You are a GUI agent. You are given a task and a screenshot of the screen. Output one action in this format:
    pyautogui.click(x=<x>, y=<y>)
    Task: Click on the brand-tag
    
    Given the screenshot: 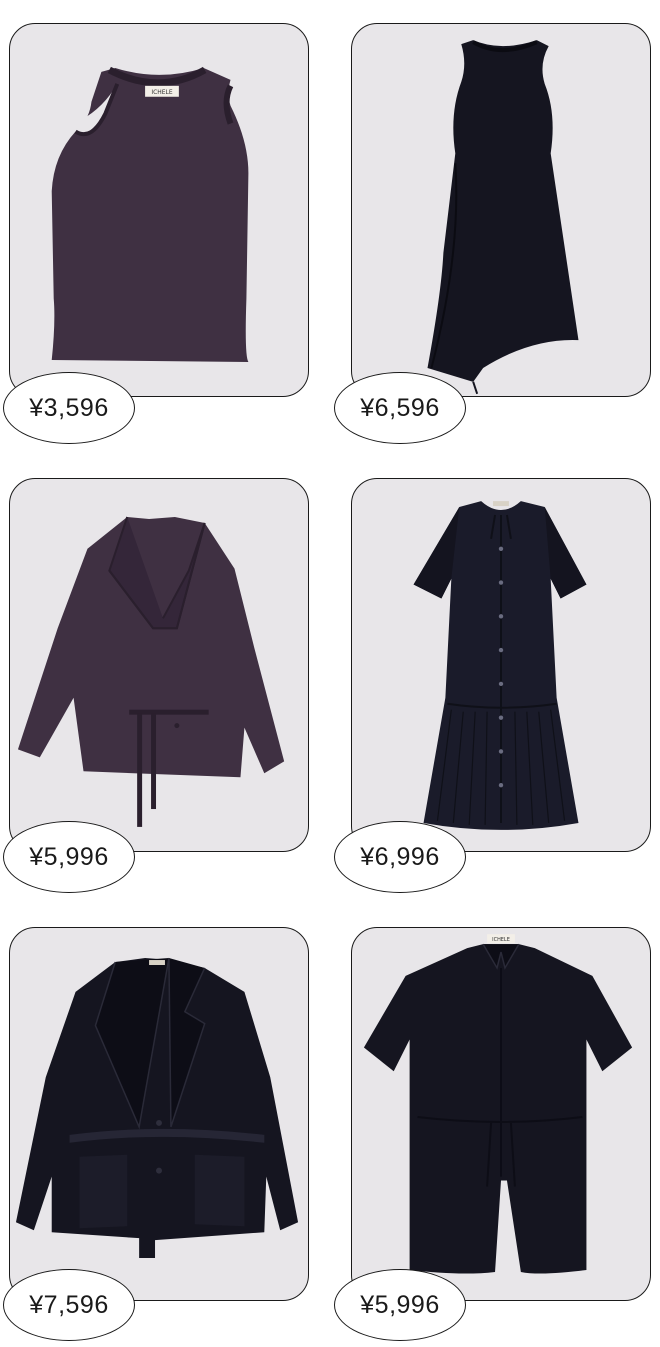 What is the action you would take?
    pyautogui.click(x=157, y=962)
    